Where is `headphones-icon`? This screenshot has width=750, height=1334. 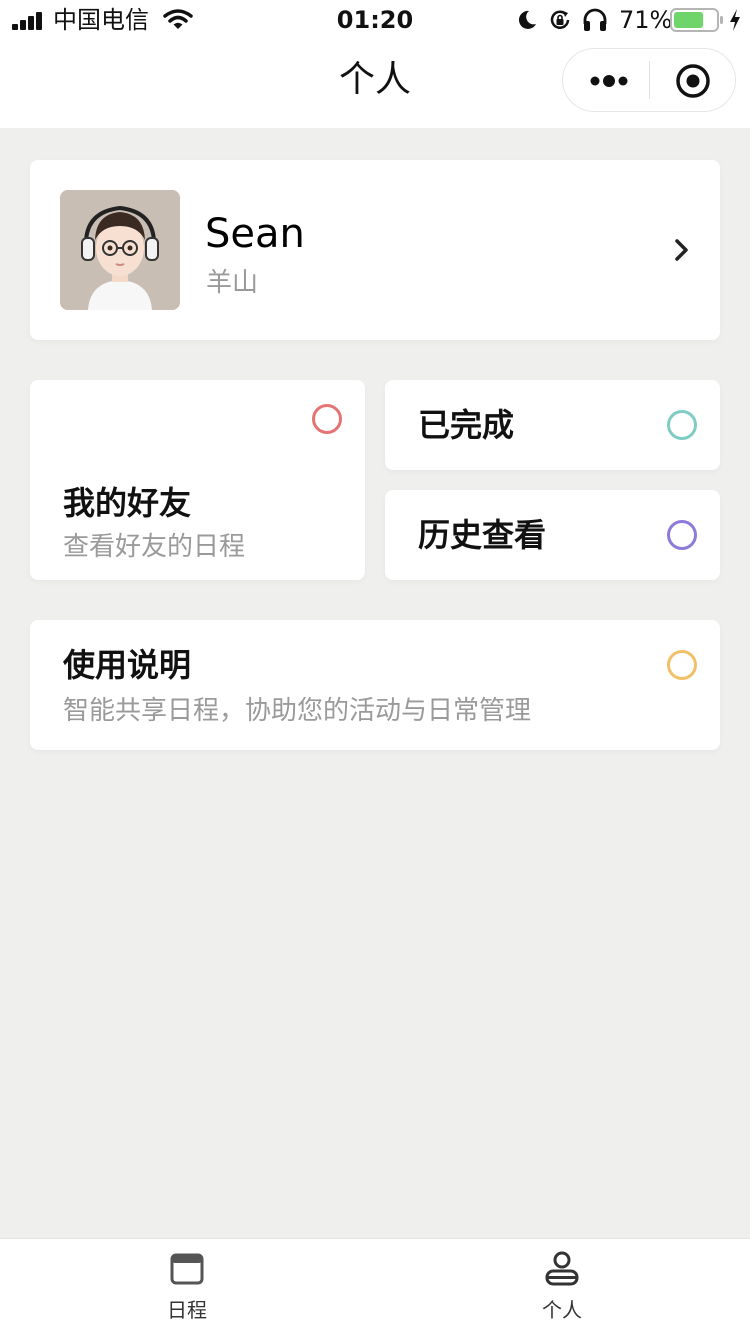
headphones-icon is located at coordinates (595, 19).